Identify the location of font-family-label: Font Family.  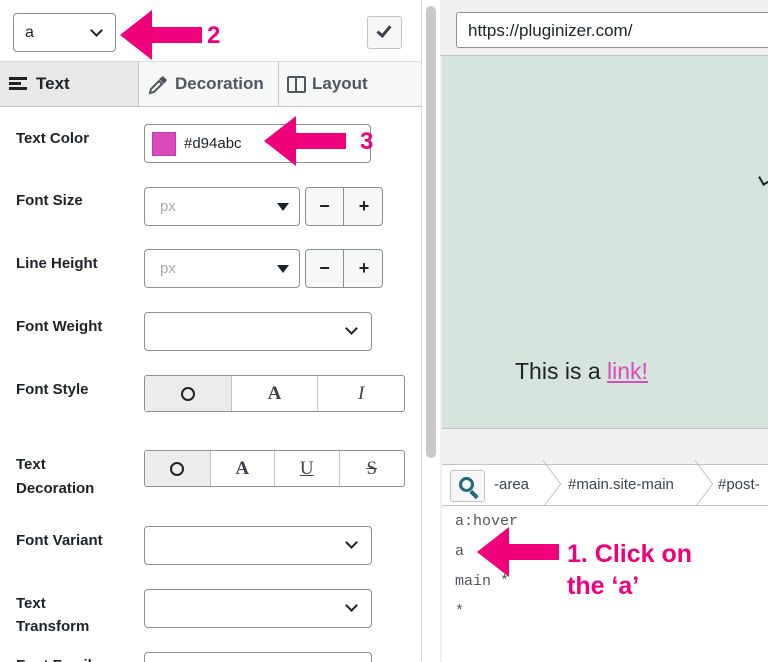
(58, 658).